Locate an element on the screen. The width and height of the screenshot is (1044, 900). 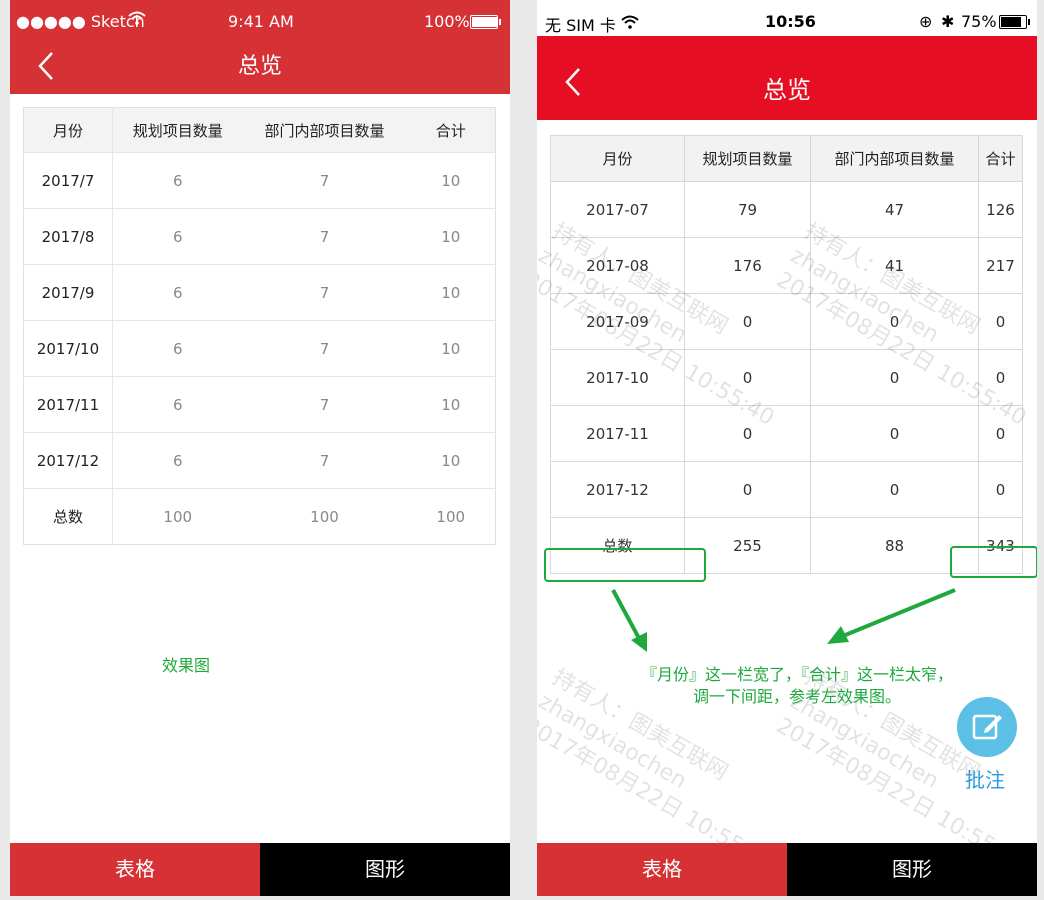
rotation-lock-icon: ⊕ is located at coordinates (926, 21).